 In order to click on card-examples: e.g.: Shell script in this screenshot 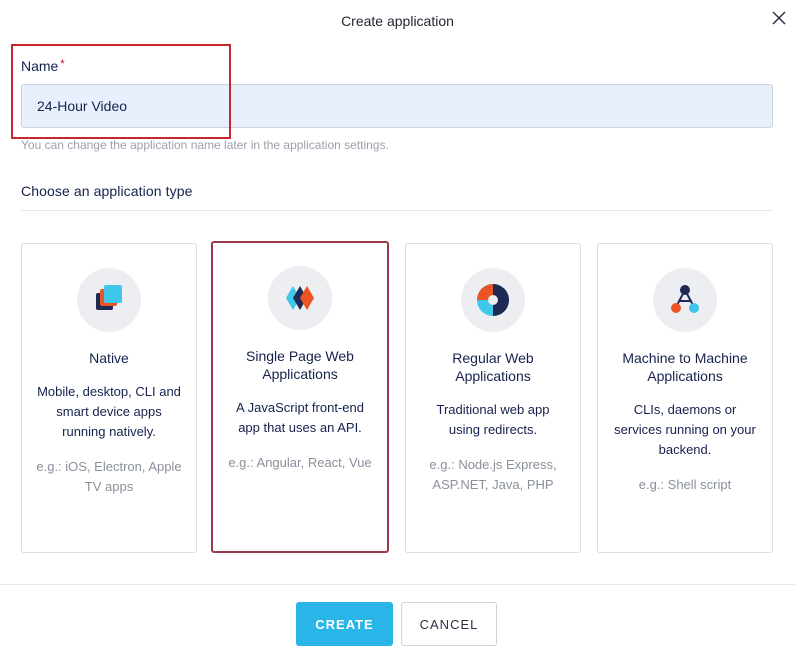, I will do `click(685, 484)`.